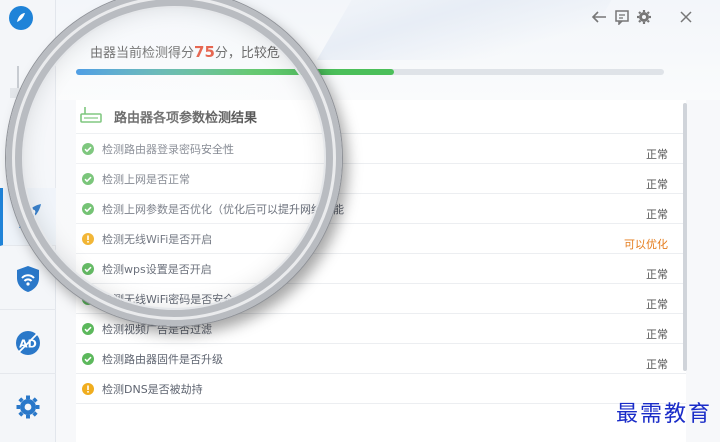  I want to click on router-antenna-icon, so click(23, 84).